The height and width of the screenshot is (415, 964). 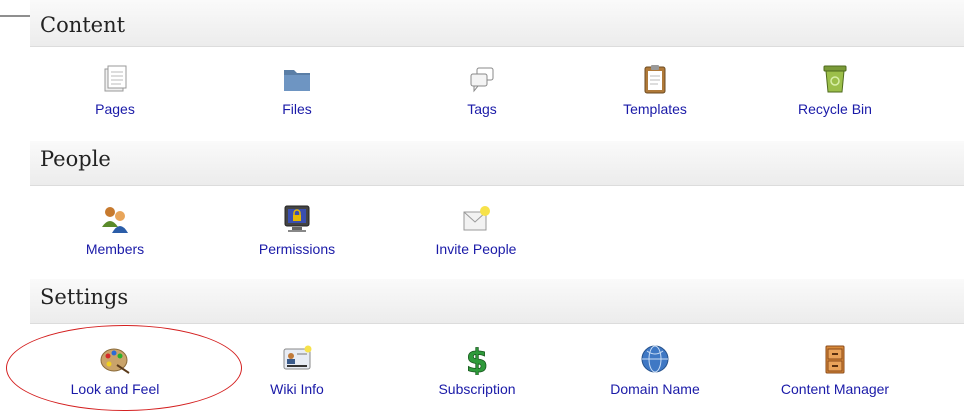 I want to click on envelope-icon, so click(x=476, y=218).